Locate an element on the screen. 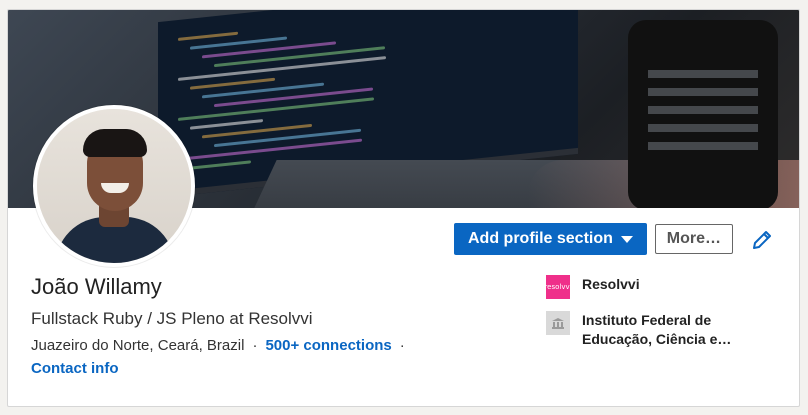 The height and width of the screenshot is (415, 808). cover-mug-print is located at coordinates (703, 115).